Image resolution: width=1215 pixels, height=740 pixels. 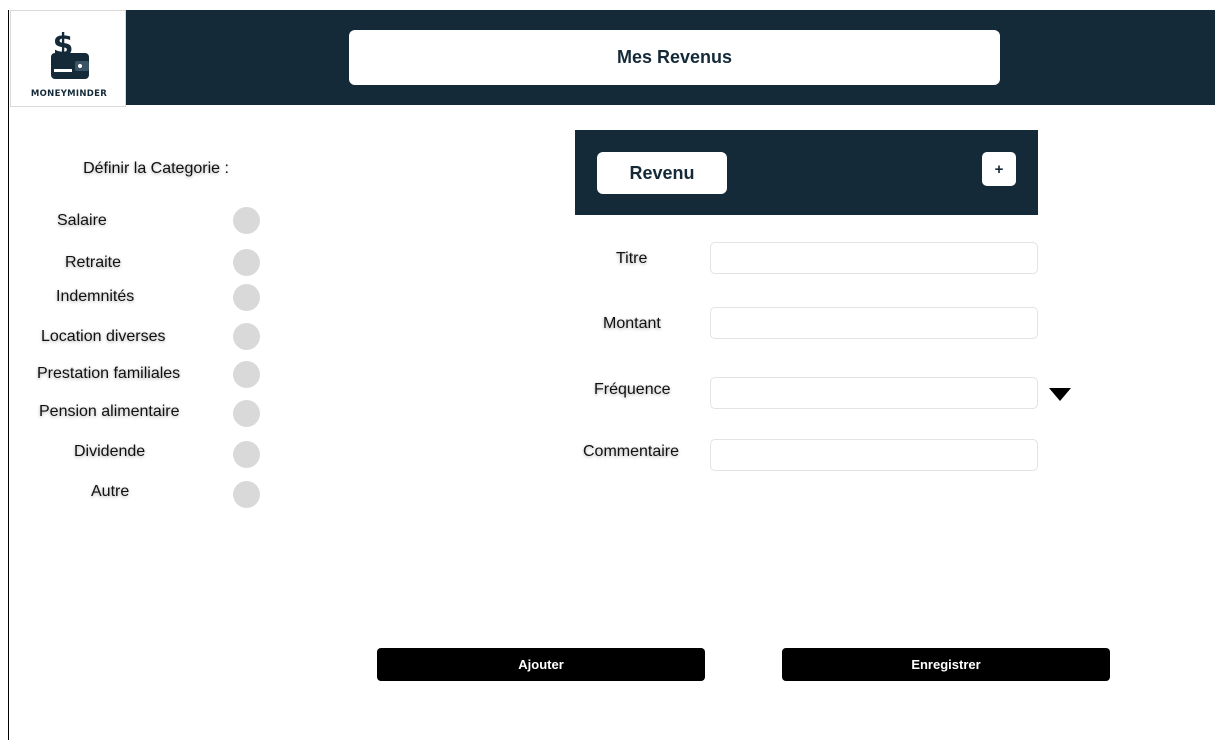 What do you see at coordinates (246, 494) in the screenshot?
I see `category-radio-autre` at bounding box center [246, 494].